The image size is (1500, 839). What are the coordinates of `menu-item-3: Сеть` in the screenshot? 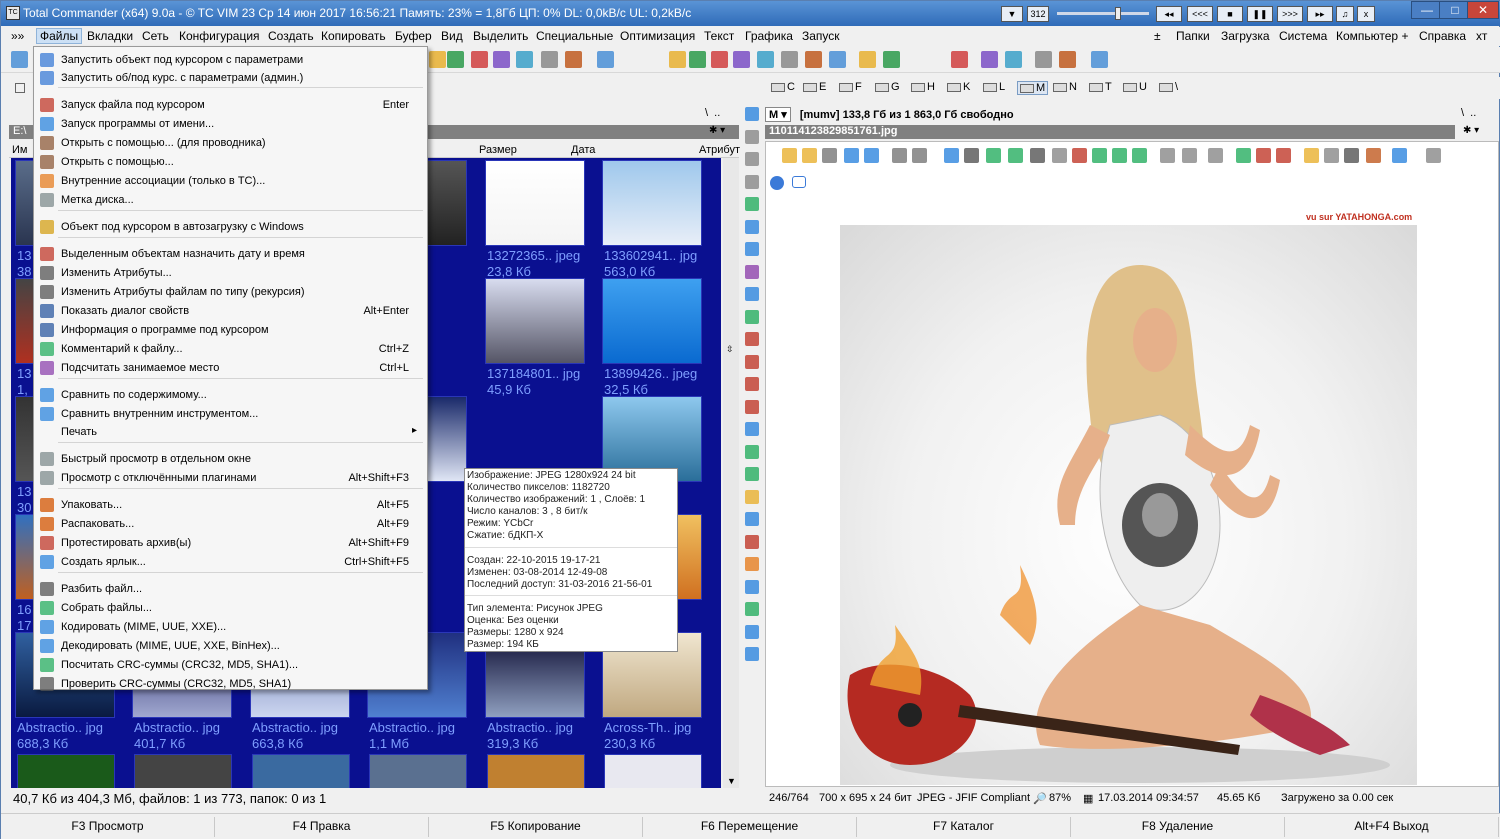 It's located at (155, 36).